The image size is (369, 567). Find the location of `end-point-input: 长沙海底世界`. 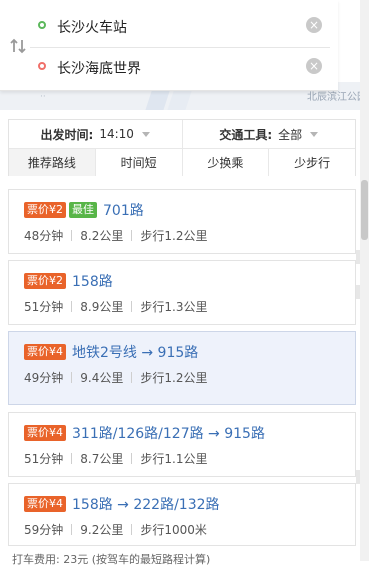

end-point-input: 长沙海底世界 is located at coordinates (99, 68).